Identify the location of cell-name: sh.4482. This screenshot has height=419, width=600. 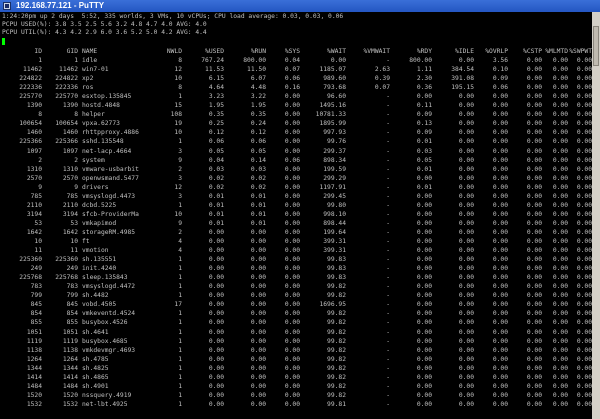
(95, 296).